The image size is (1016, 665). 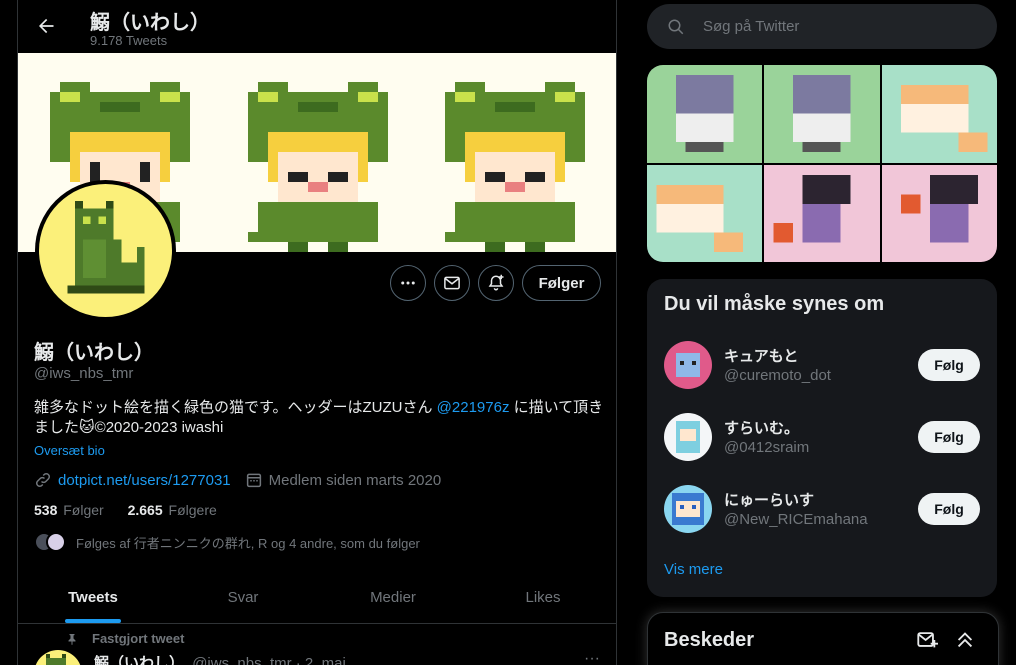 I want to click on new-message-icon, so click(x=927, y=640).